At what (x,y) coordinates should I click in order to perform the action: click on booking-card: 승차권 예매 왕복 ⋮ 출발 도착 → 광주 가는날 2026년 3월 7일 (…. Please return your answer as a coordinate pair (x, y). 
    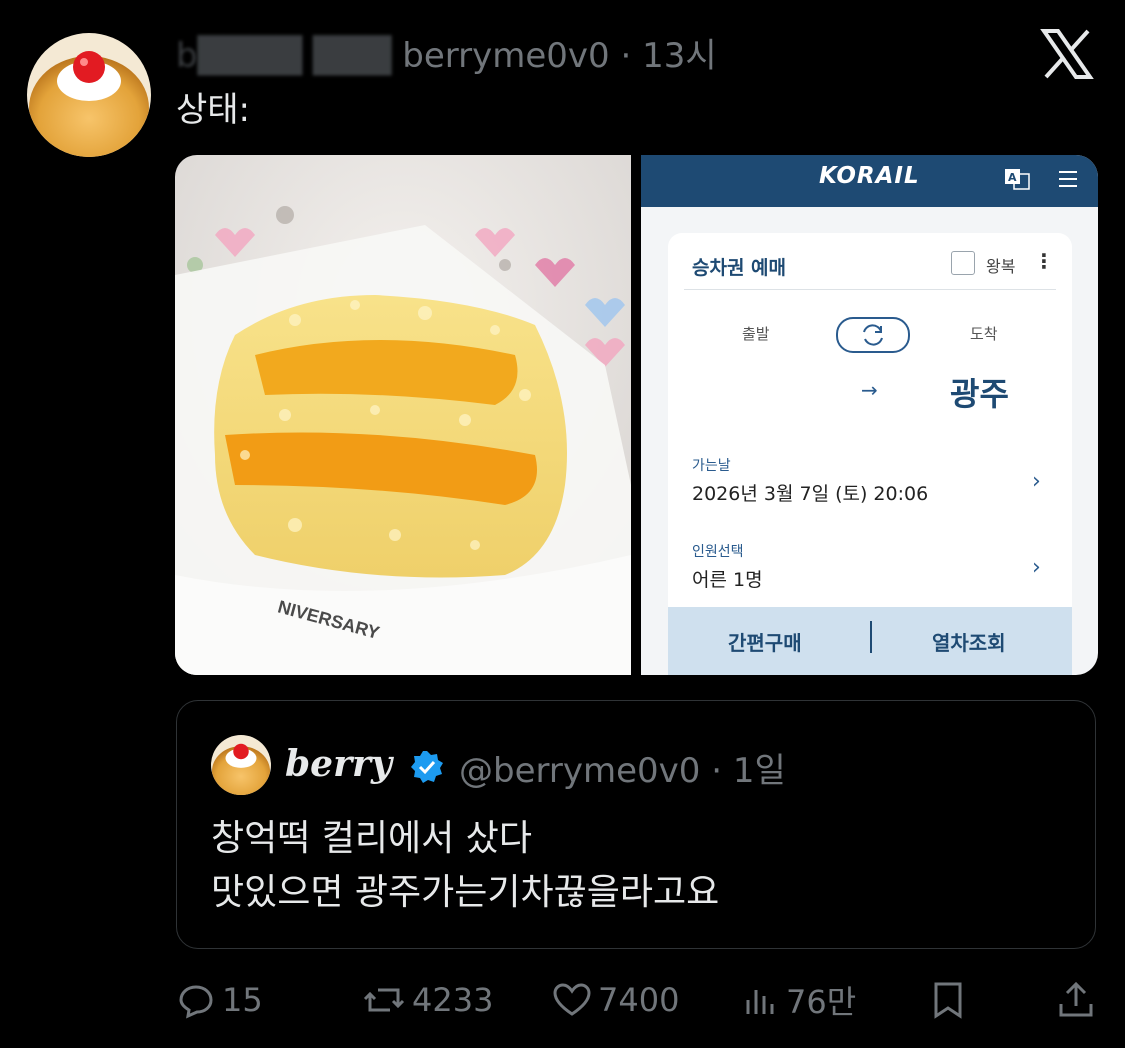
    Looking at the image, I should click on (870, 433).